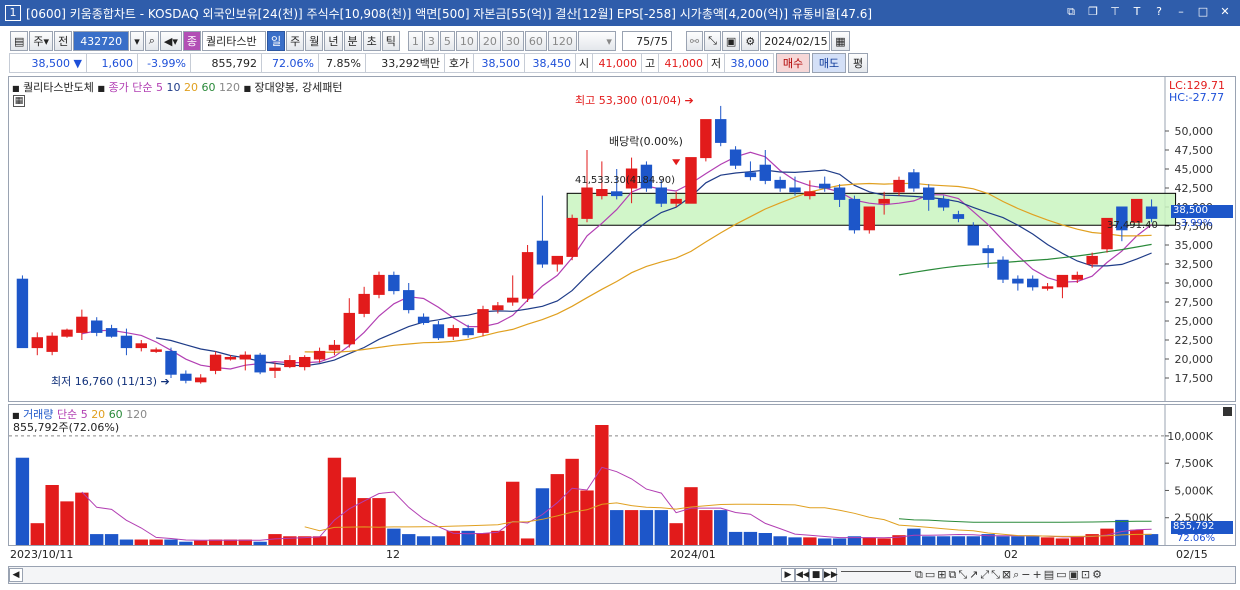 The height and width of the screenshot is (590, 1240). What do you see at coordinates (402, 575) in the screenshot?
I see `scroll-track` at bounding box center [402, 575].